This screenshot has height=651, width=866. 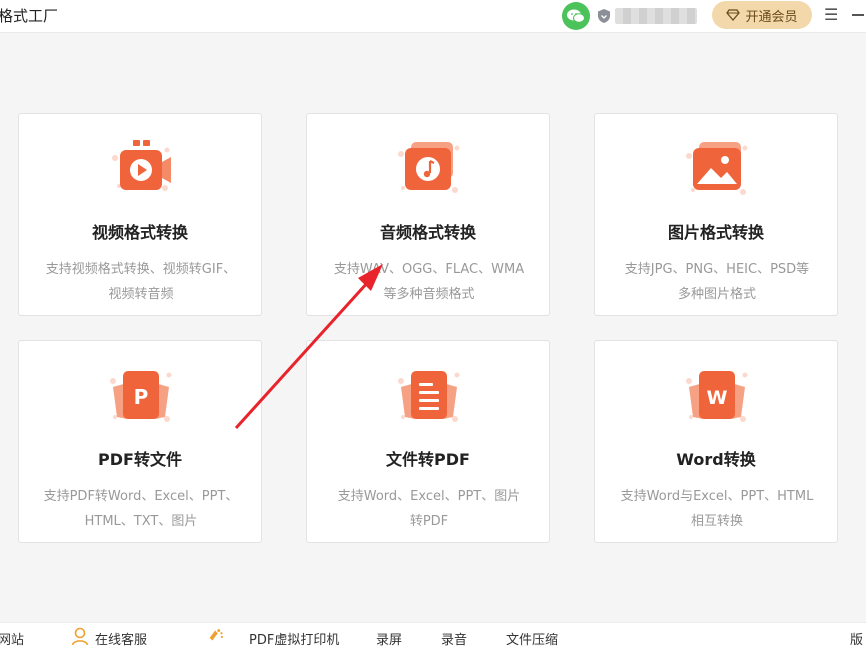 What do you see at coordinates (429, 396) in the screenshot?
I see `document-lines-icon` at bounding box center [429, 396].